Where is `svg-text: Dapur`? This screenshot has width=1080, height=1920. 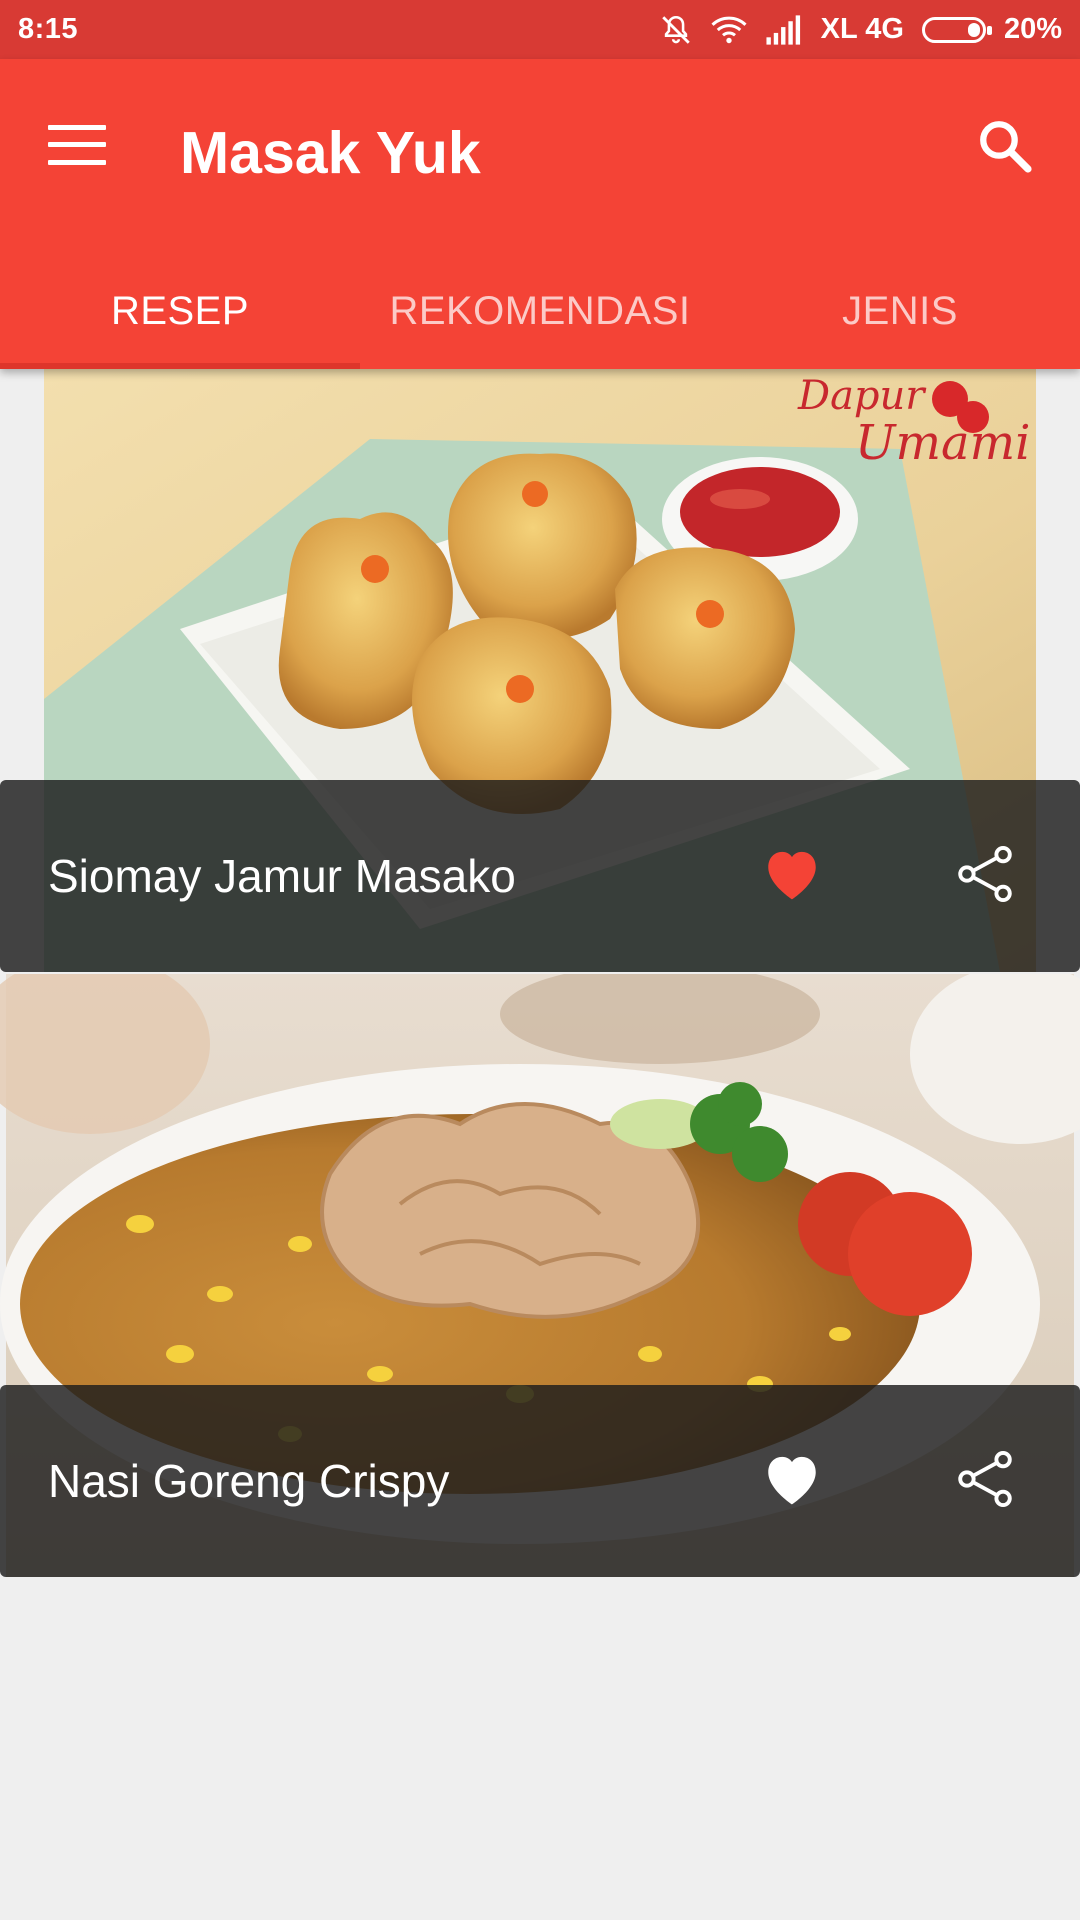
svg-text: Dapur is located at coordinates (862, 396).